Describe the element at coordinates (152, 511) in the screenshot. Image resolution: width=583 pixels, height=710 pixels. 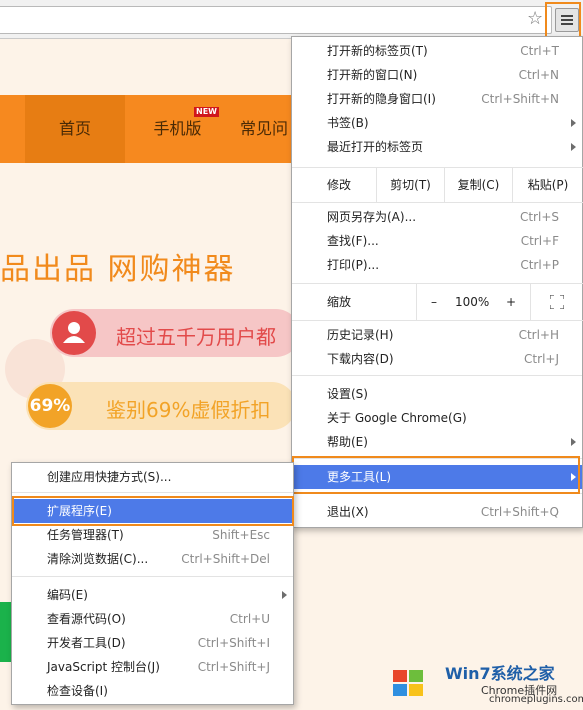
I see `submenu-extensions: 扩展程序(E)` at that location.